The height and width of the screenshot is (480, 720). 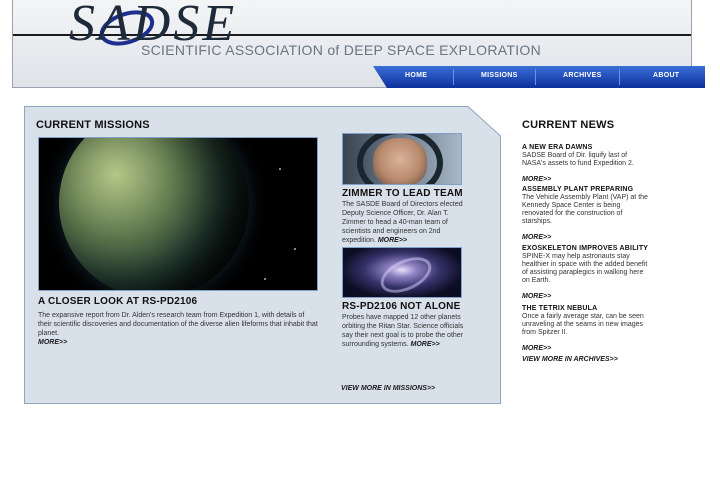 I want to click on side1-more-link: MORE>>, so click(x=392, y=240).